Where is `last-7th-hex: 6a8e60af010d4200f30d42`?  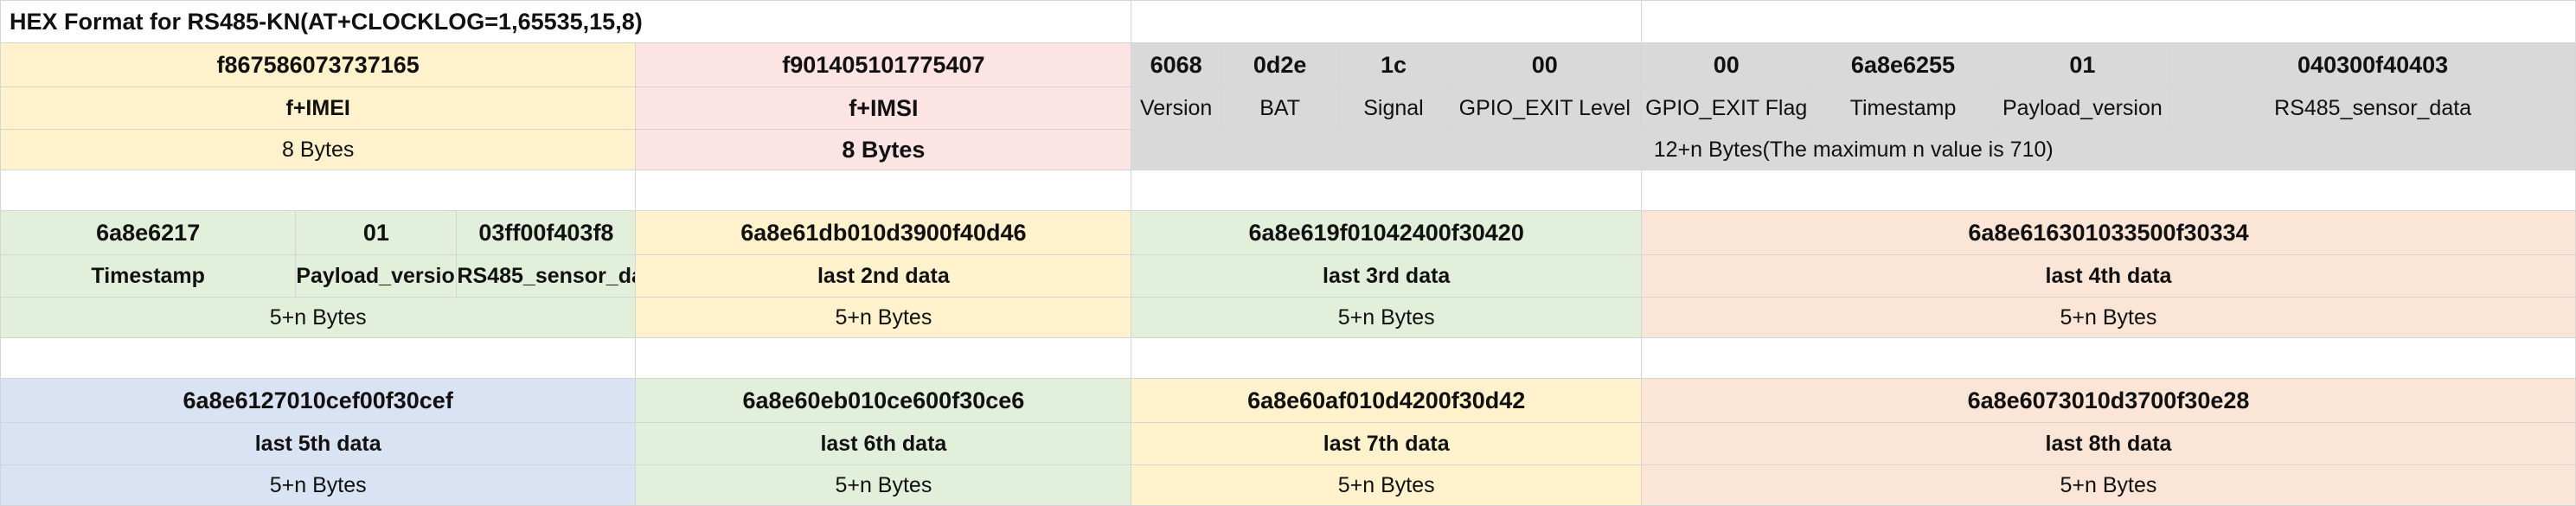 last-7th-hex: 6a8e60af010d4200f30d42 is located at coordinates (1386, 400).